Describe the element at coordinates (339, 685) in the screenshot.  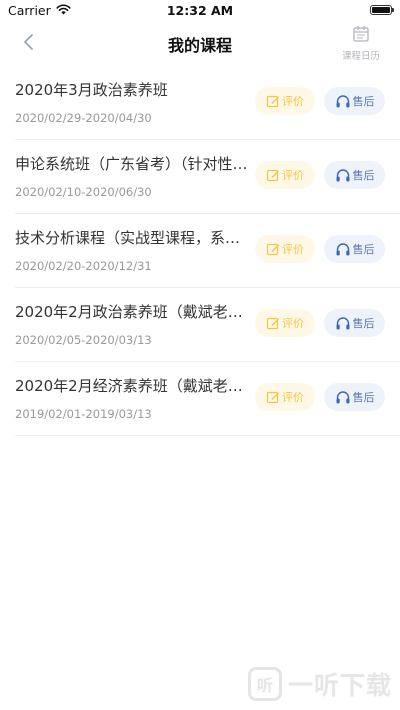
I see `watermark-text: 一听下载` at that location.